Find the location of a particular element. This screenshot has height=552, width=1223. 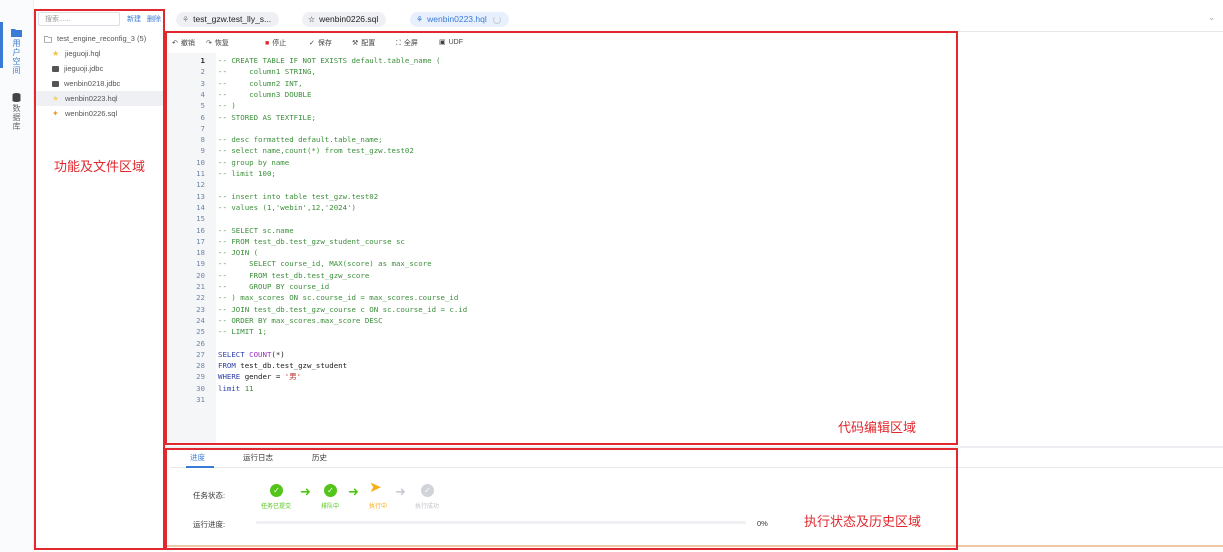

sql-file-icon: ☆ is located at coordinates (312, 19).